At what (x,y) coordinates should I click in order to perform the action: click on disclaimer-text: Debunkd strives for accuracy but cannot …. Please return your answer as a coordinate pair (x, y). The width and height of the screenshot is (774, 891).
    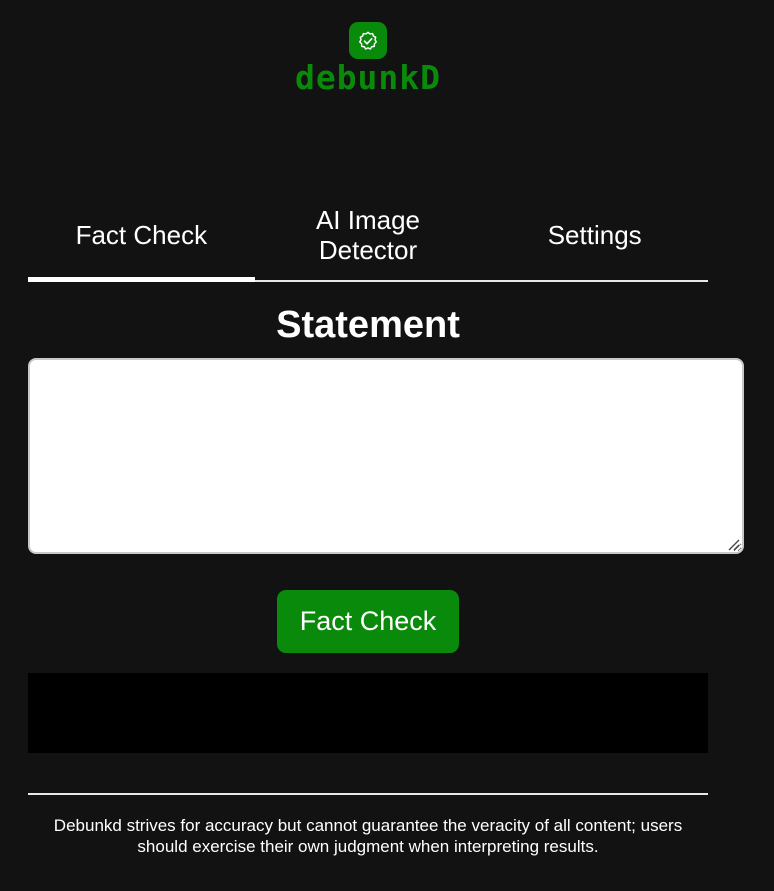
    Looking at the image, I should click on (368, 836).